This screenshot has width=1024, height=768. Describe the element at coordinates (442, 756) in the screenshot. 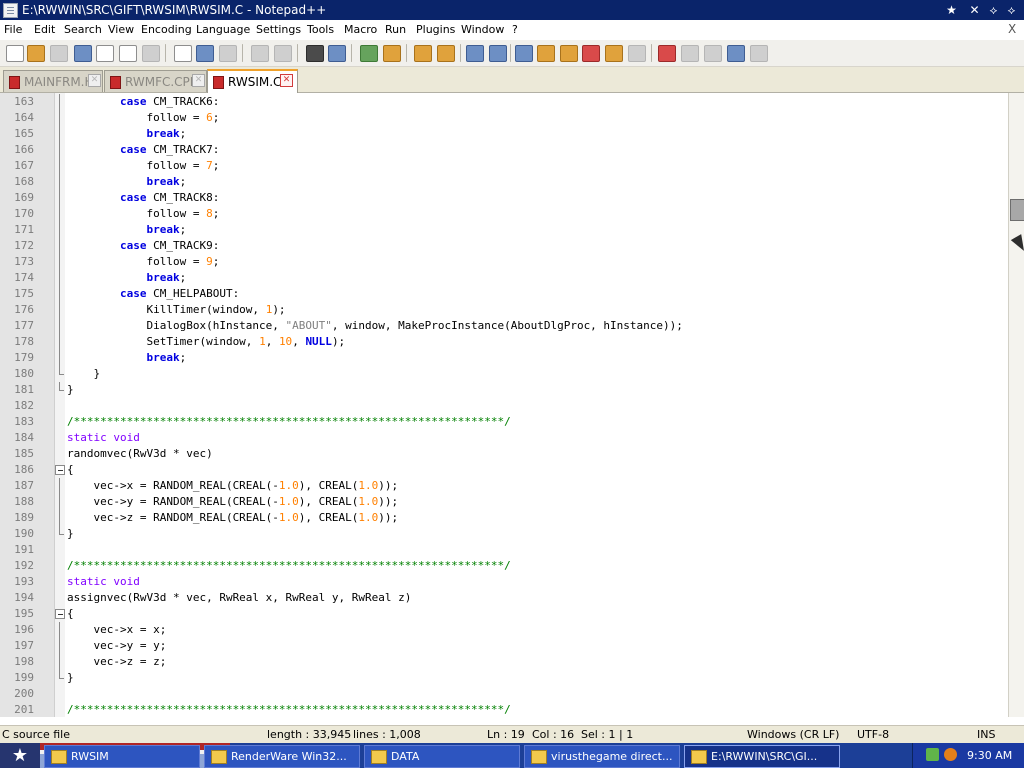

I see `taskbar-item-data: DATA` at that location.